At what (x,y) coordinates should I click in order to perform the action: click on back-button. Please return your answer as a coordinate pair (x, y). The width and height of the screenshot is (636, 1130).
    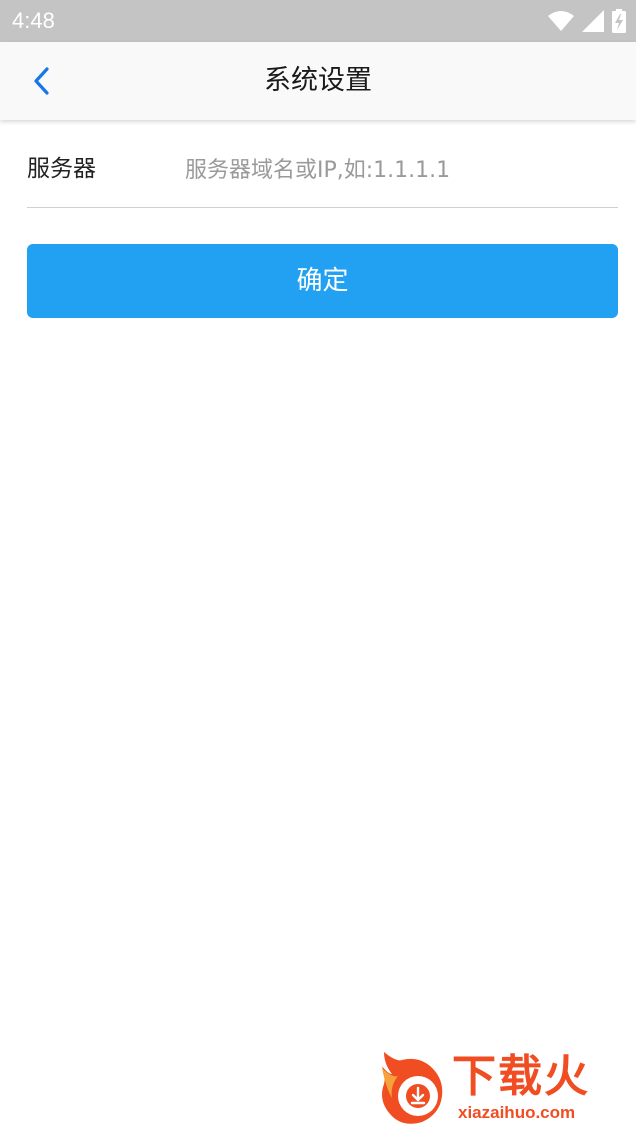
    Looking at the image, I should click on (42, 81).